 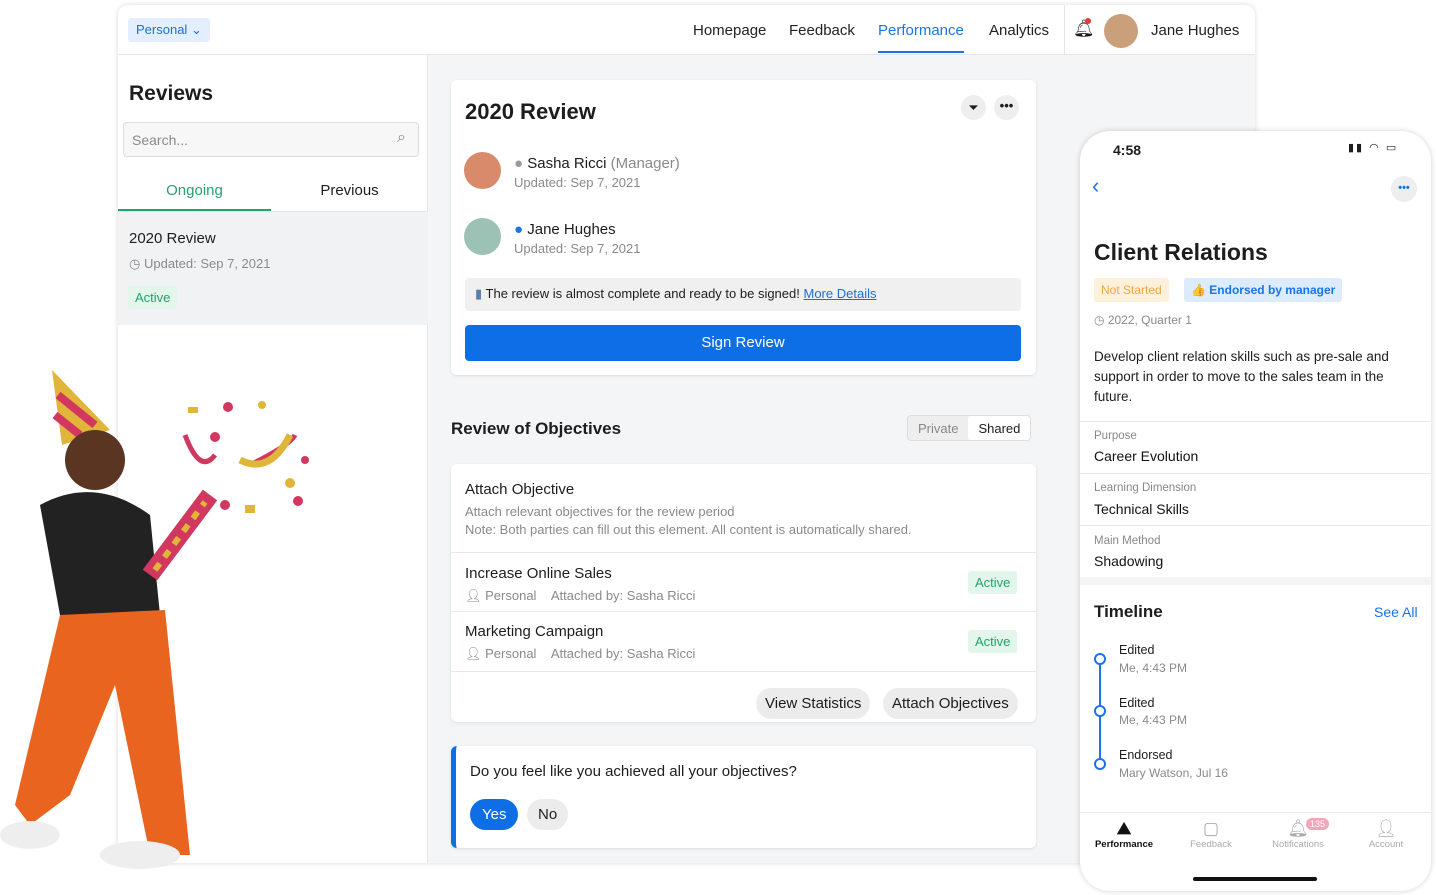 I want to click on nav-performance: Performance, so click(x=921, y=37).